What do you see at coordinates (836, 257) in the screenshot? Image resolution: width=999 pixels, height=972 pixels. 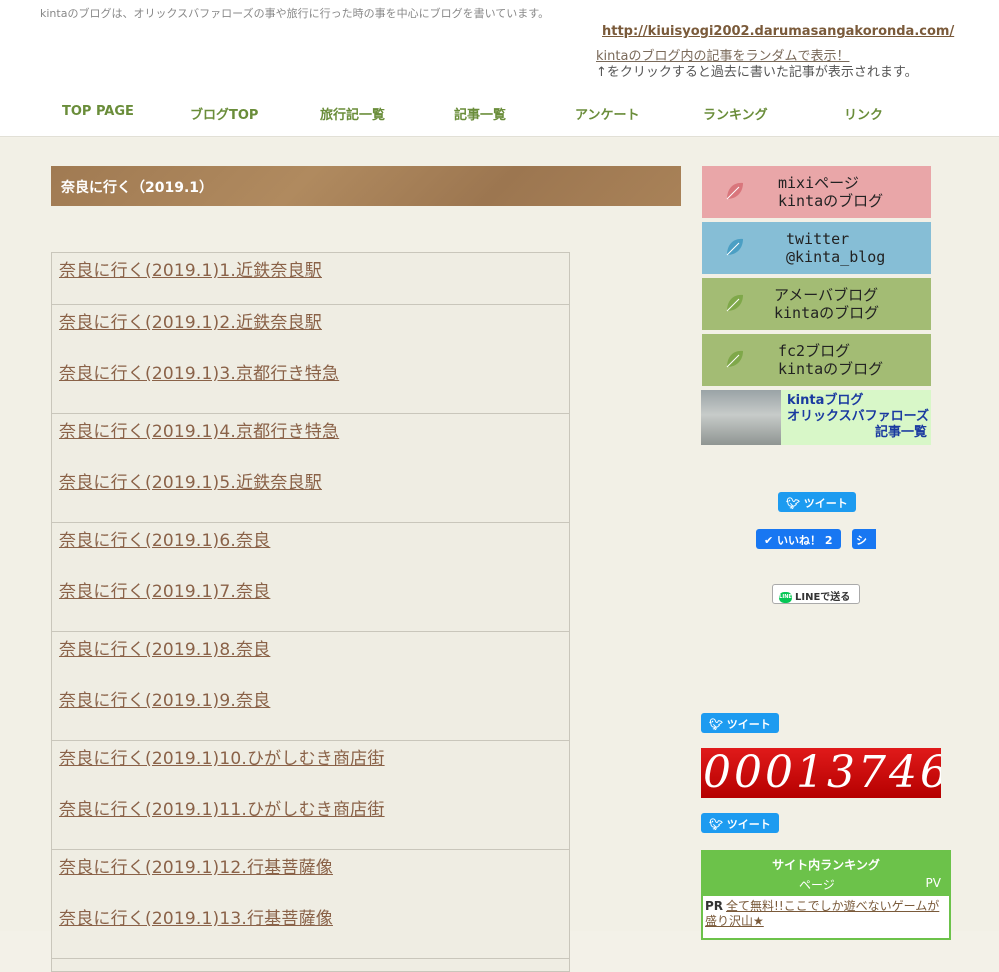 I see `banner-line2: @kinta_blog` at bounding box center [836, 257].